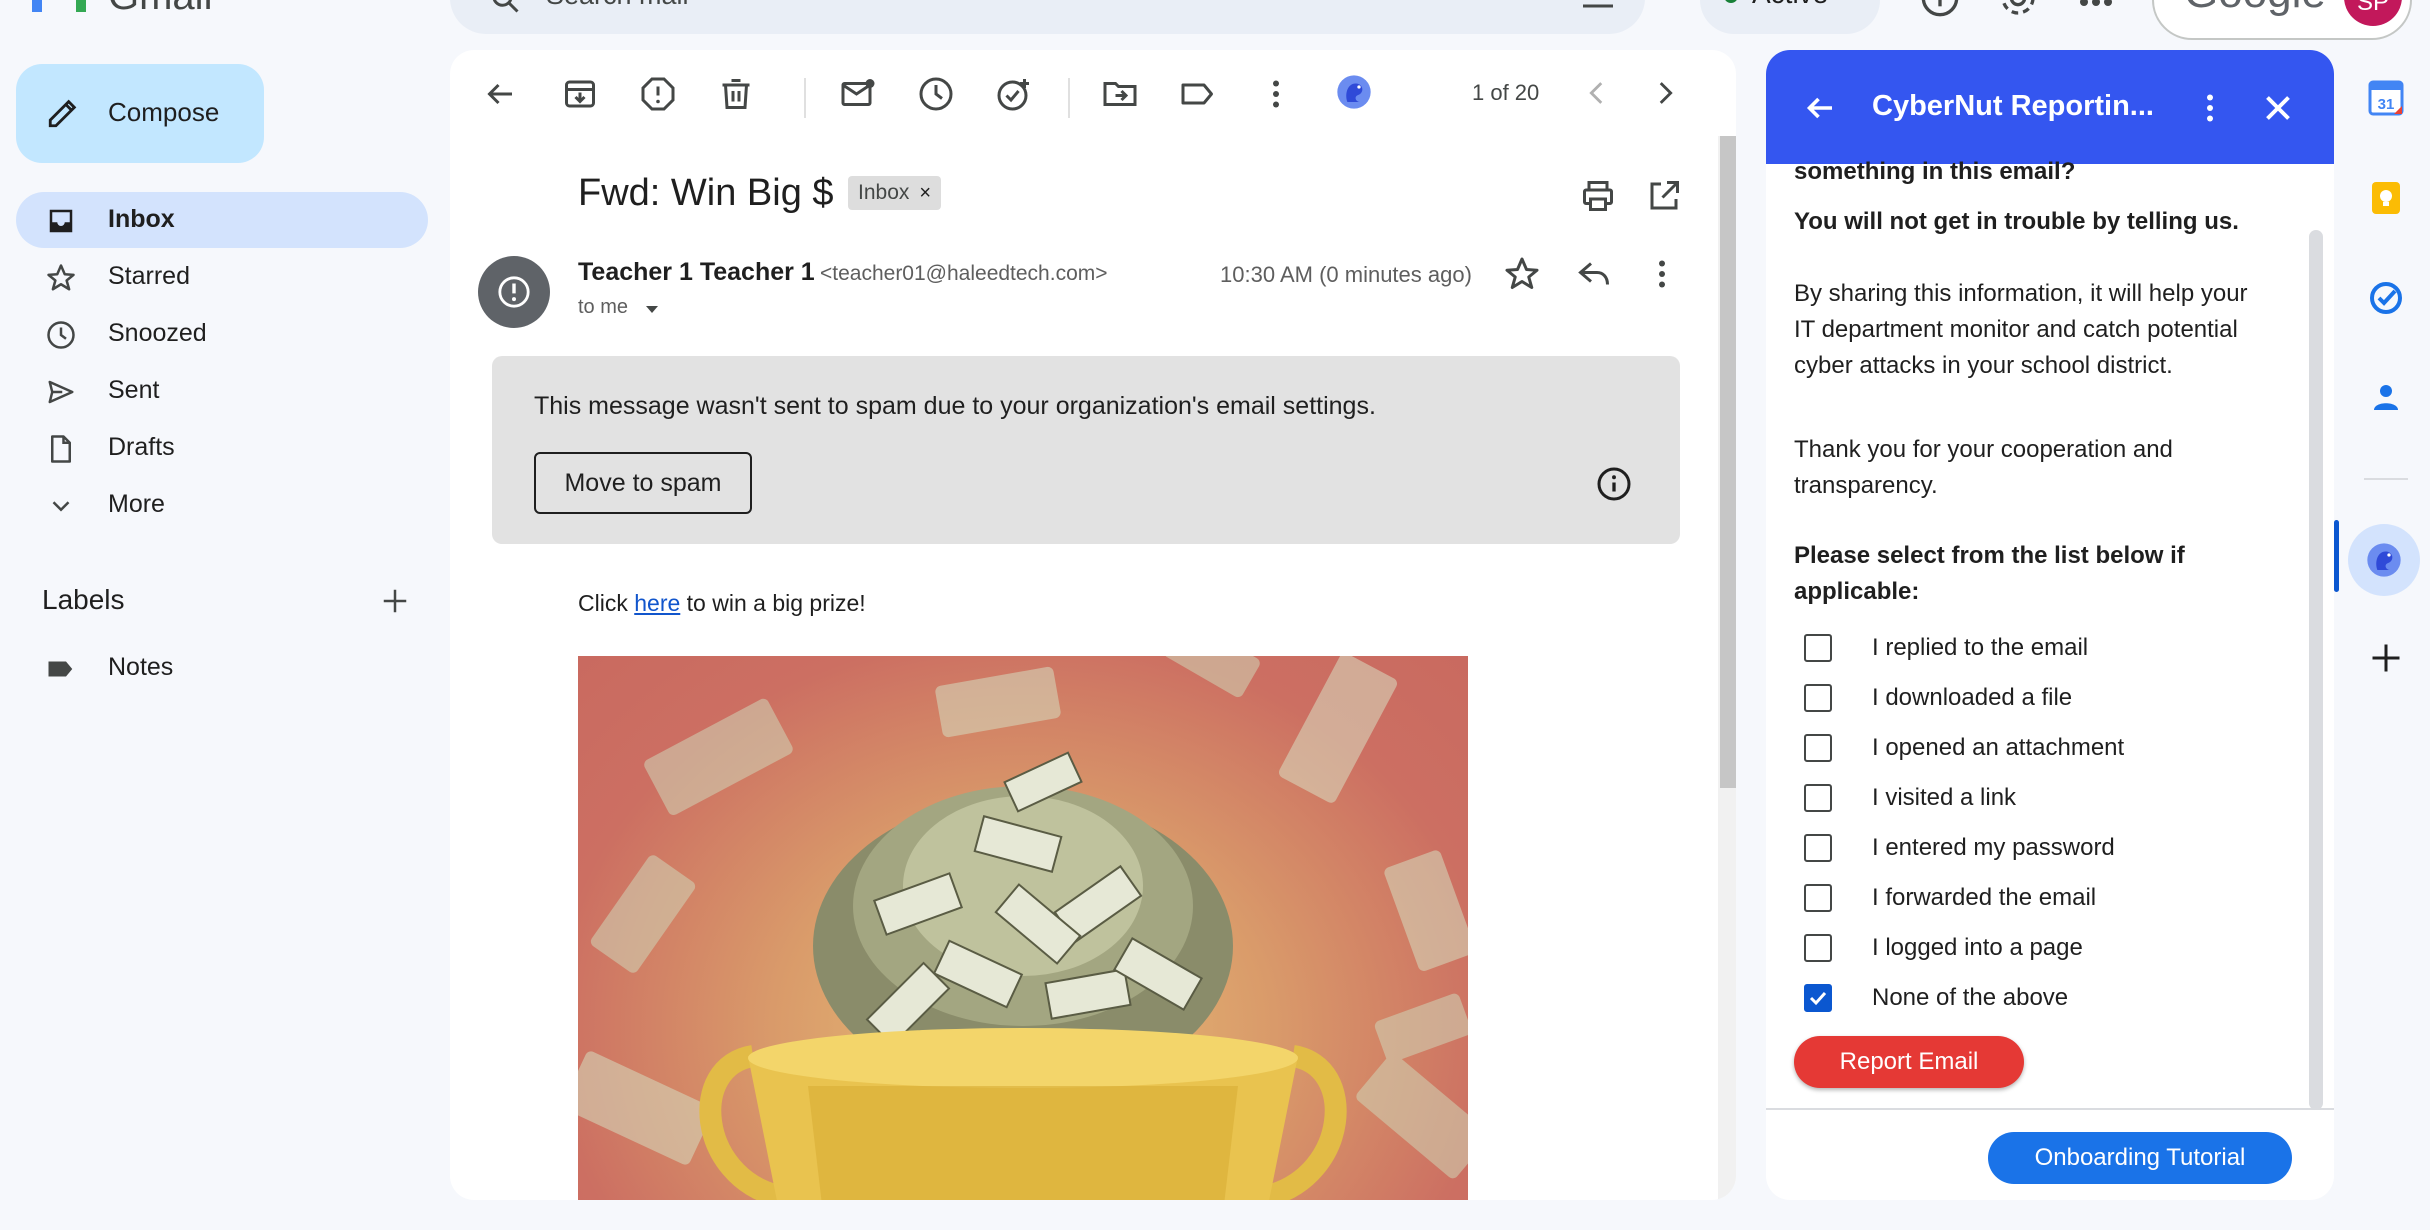  Describe the element at coordinates (134, 390) in the screenshot. I see `nav-label: Sent` at that location.